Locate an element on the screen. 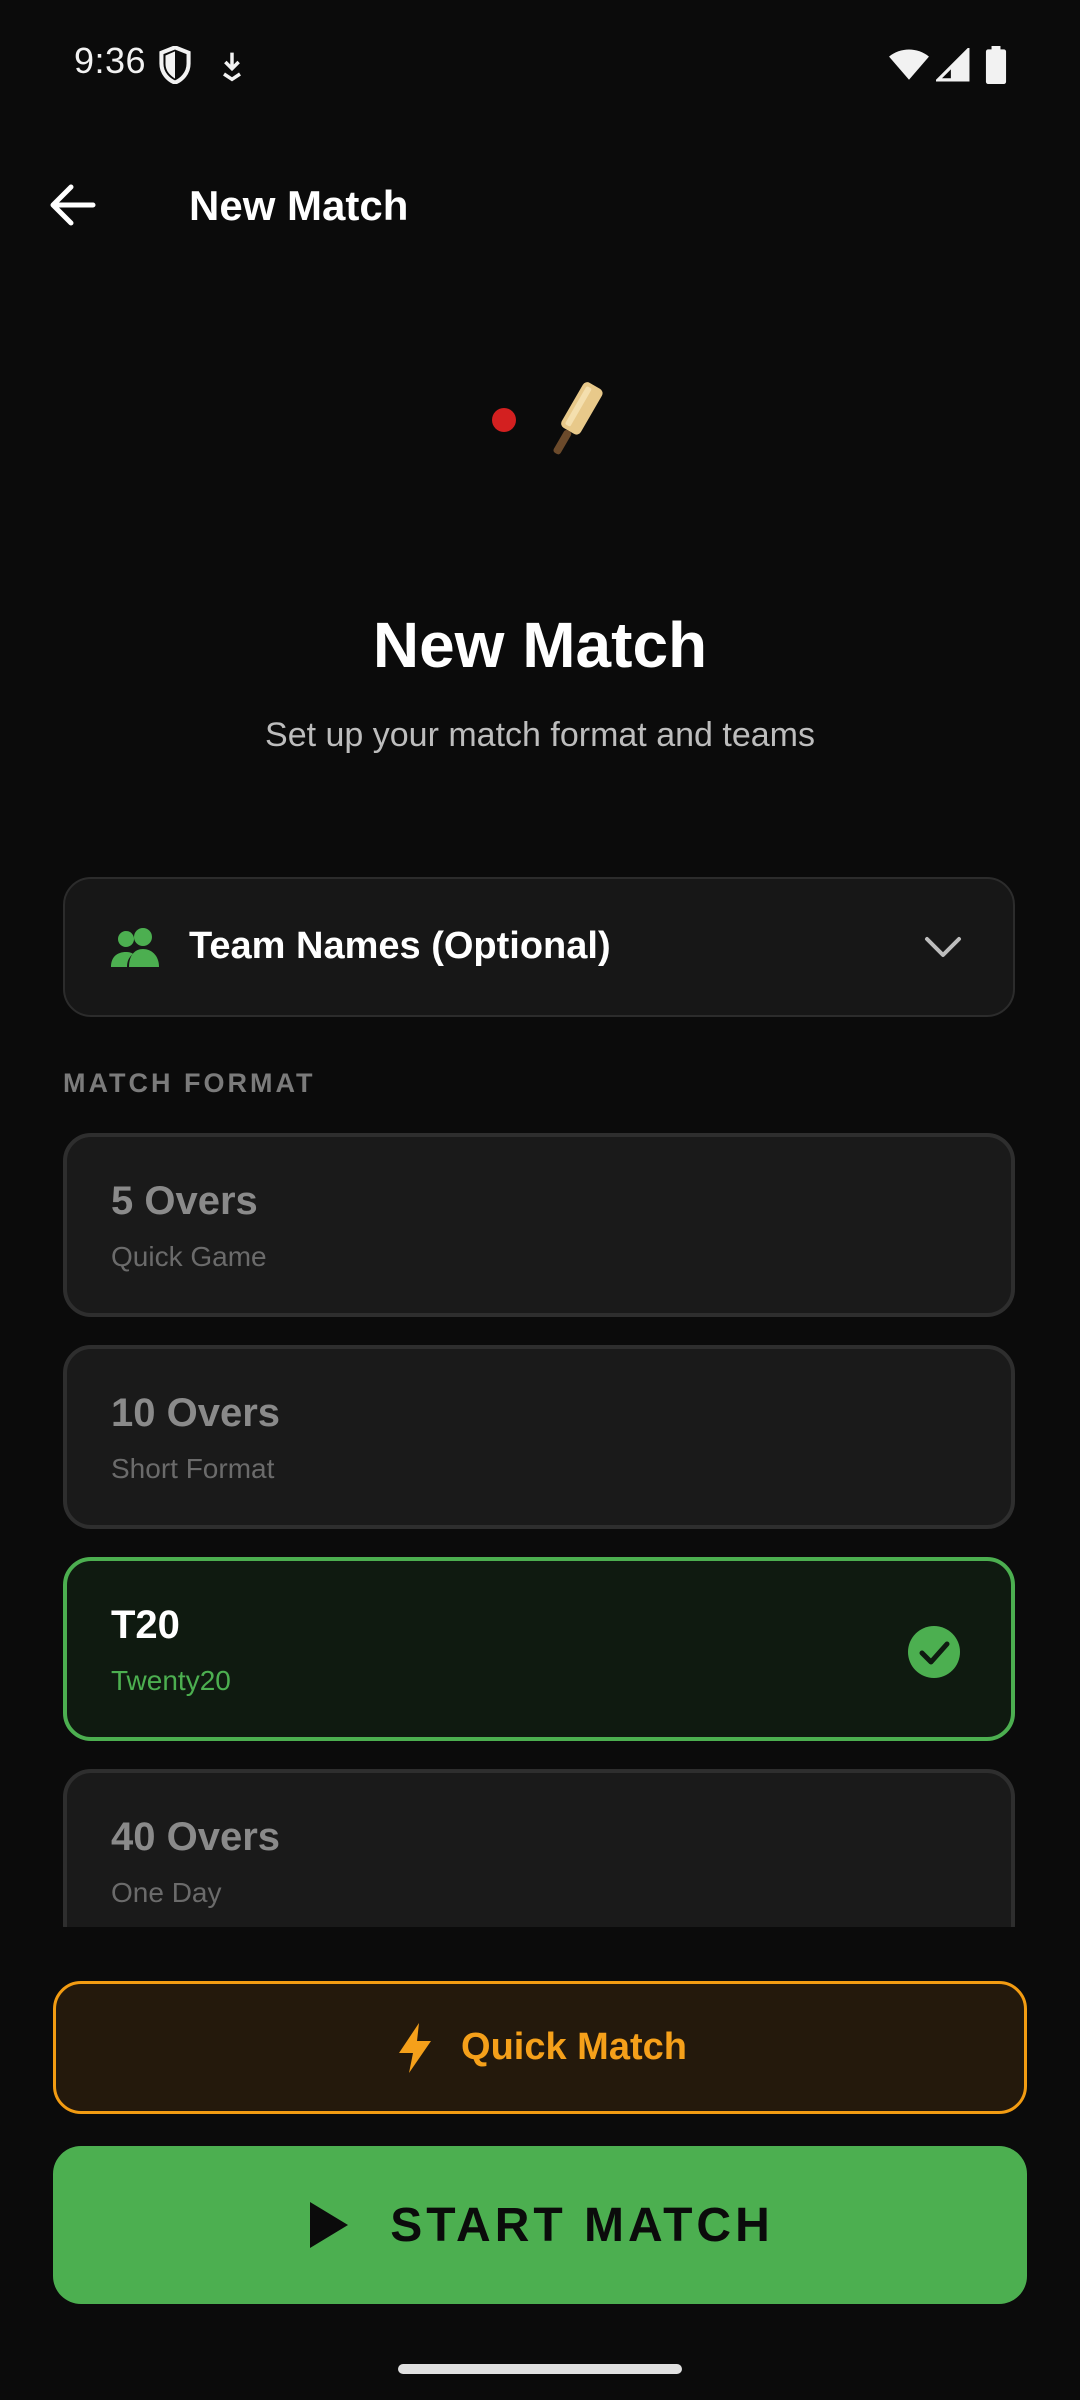 The image size is (1080, 2400). format-name: T20 is located at coordinates (145, 1625).